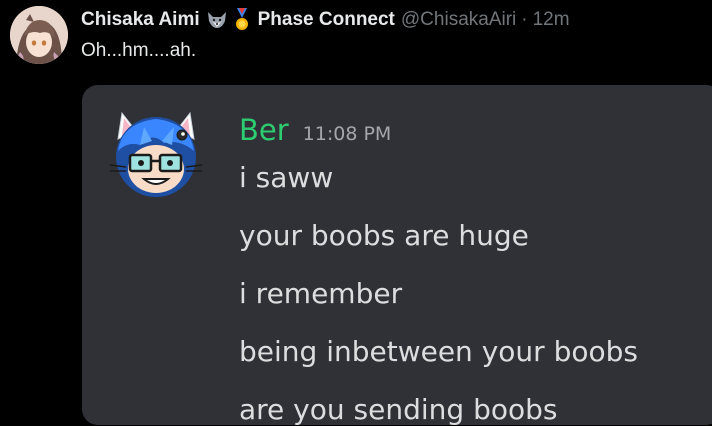 This screenshot has height=426, width=712. Describe the element at coordinates (458, 20) in the screenshot. I see `user-handle: @ChisakaAiri` at that location.